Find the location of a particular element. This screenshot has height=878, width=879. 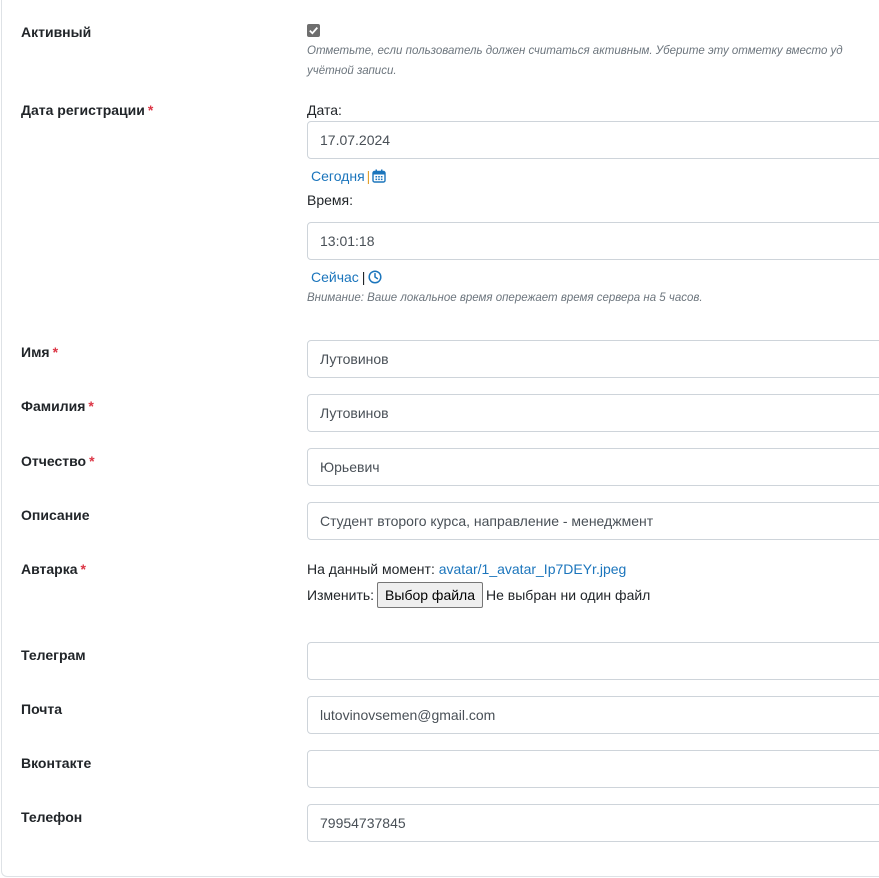

active-checkbox is located at coordinates (313, 30).